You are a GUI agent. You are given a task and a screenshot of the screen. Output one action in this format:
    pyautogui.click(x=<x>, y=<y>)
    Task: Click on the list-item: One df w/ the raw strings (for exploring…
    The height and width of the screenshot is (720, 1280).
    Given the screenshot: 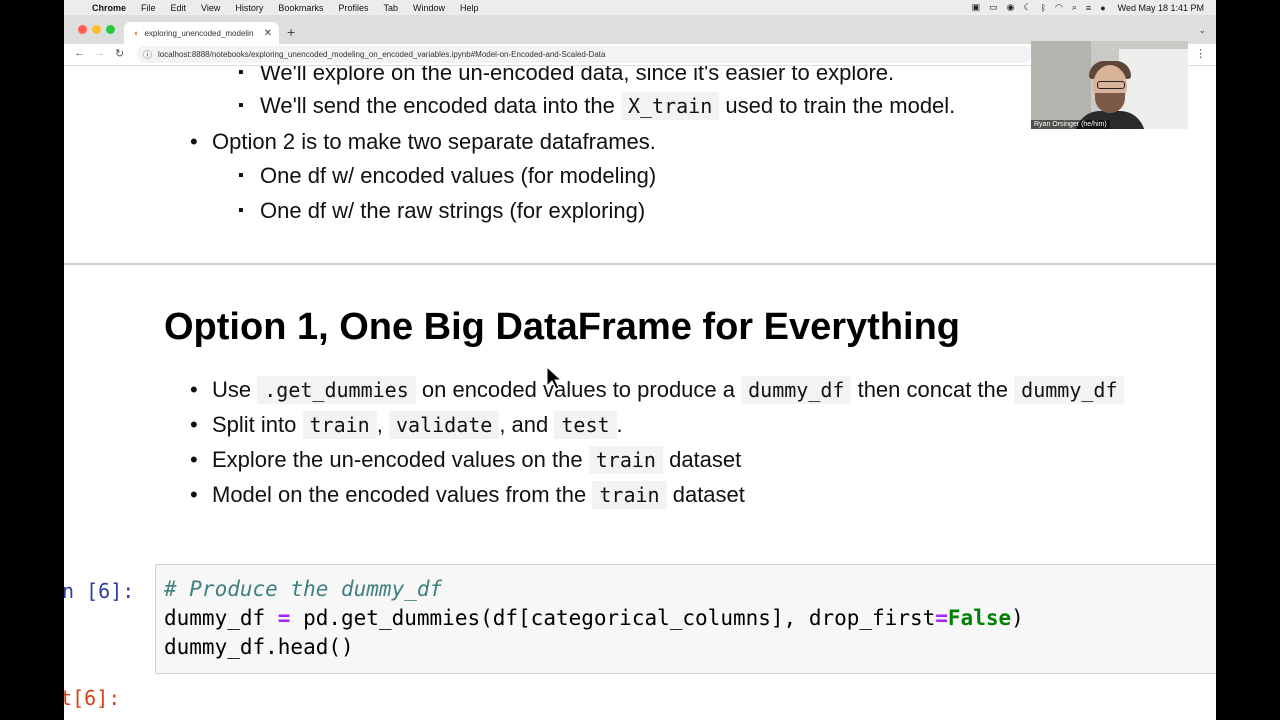 What is the action you would take?
    pyautogui.click(x=441, y=211)
    